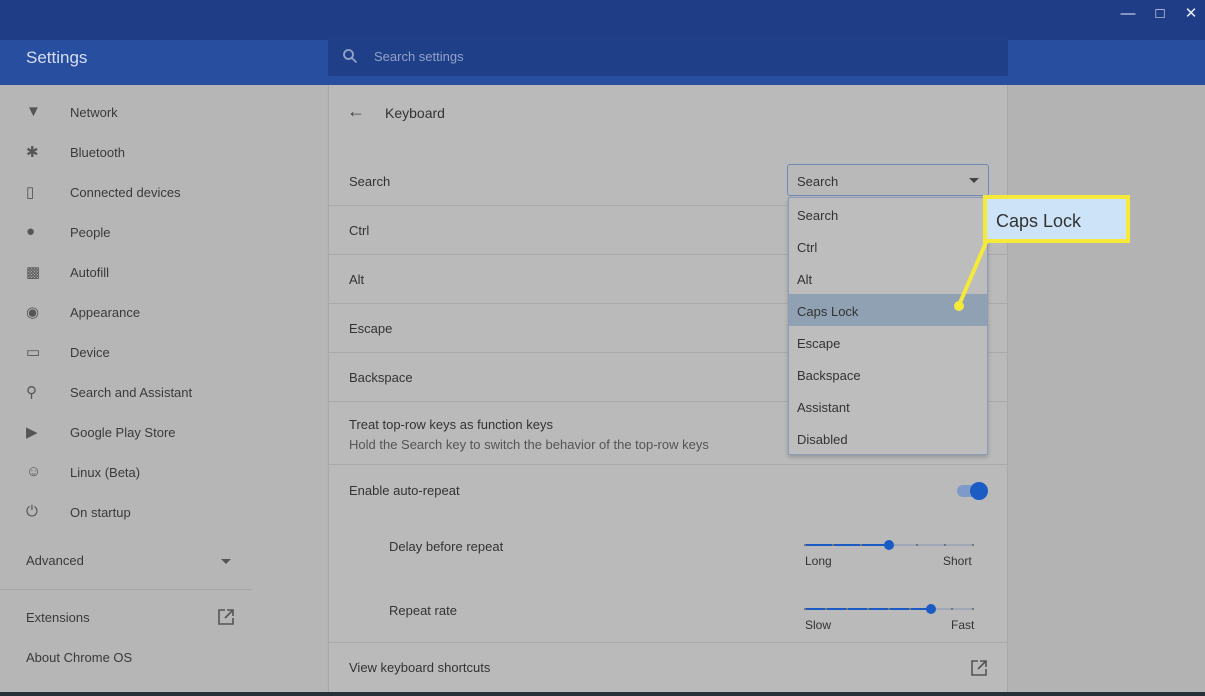 The height and width of the screenshot is (696, 1205). What do you see at coordinates (818, 561) in the screenshot?
I see `delay-min-label: Long` at bounding box center [818, 561].